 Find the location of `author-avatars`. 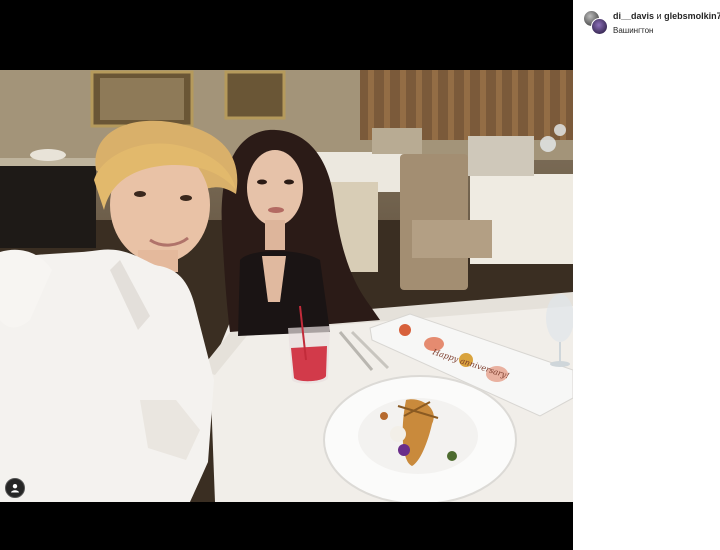

author-avatars is located at coordinates (595, 22).